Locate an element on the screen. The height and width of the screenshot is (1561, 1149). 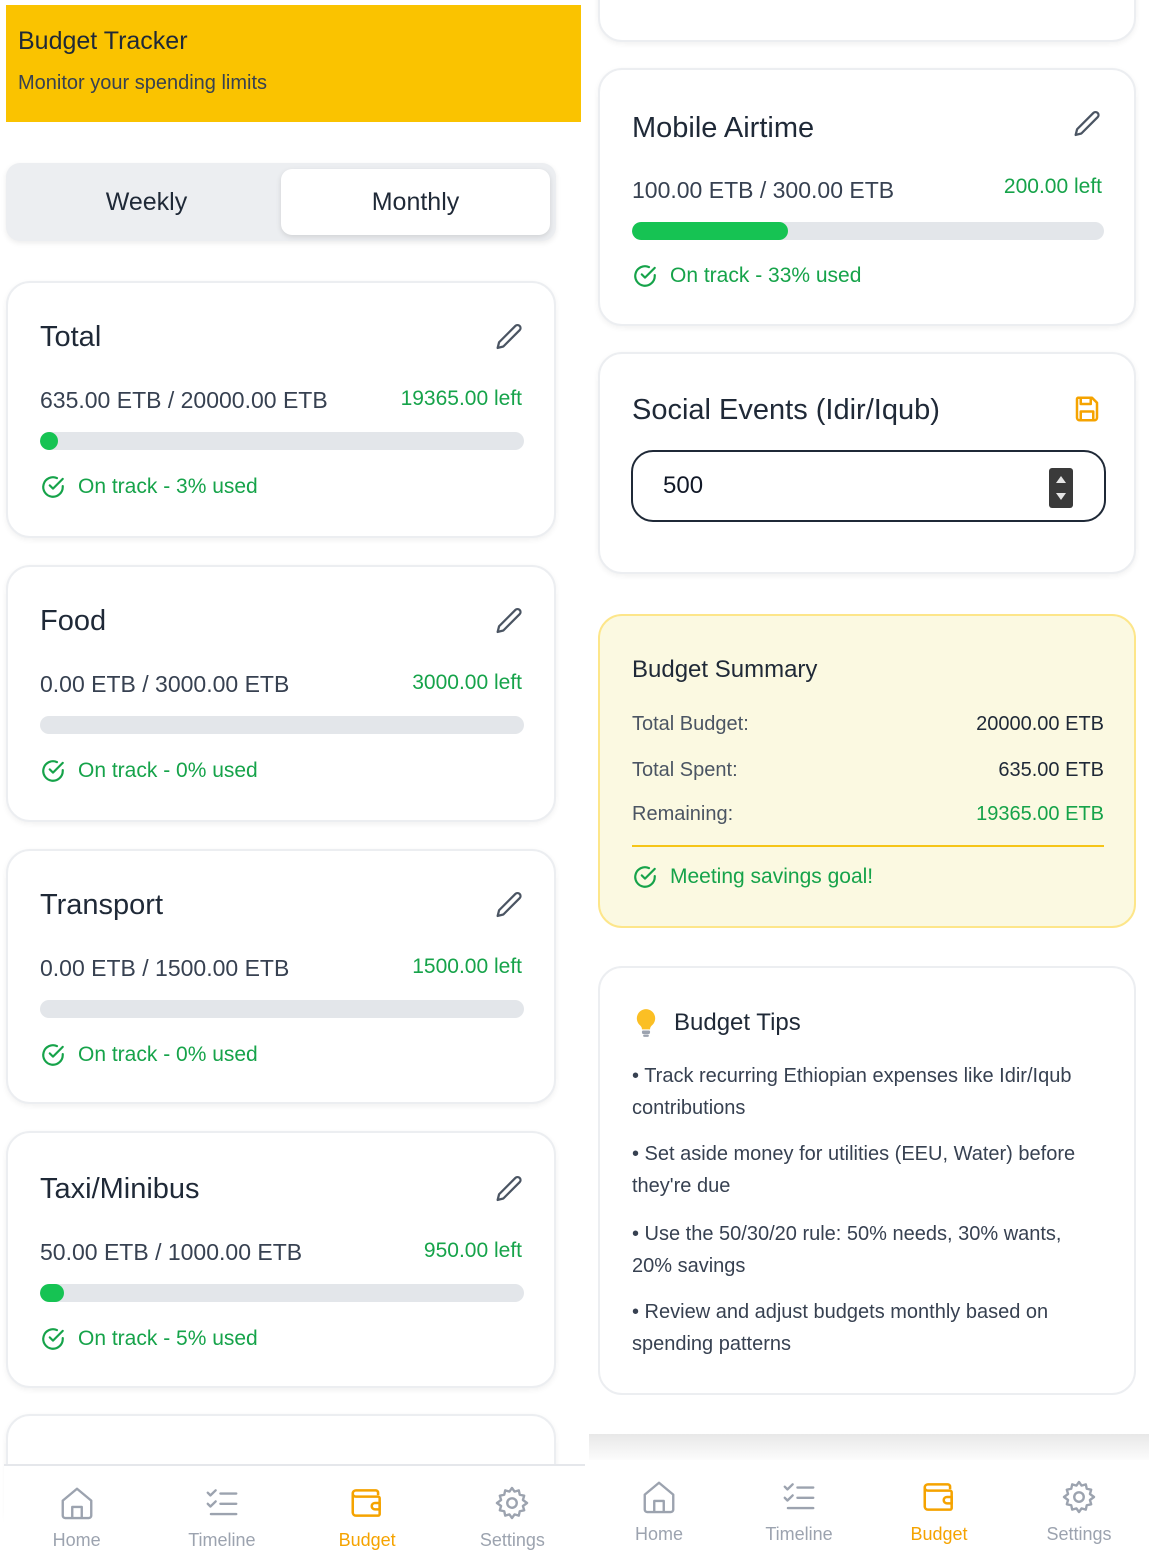
budget-card-previous is located at coordinates (867, 21).